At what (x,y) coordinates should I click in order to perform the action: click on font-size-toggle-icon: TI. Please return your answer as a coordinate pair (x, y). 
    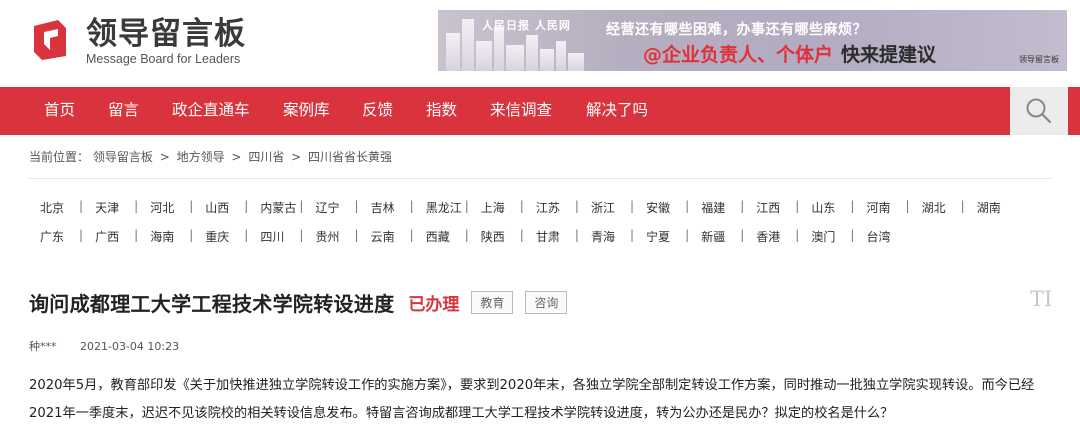
    Looking at the image, I should click on (1041, 299).